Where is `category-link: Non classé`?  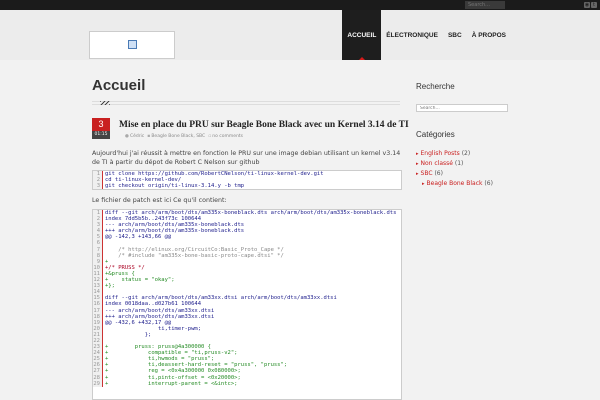 category-link: Non classé is located at coordinates (437, 163).